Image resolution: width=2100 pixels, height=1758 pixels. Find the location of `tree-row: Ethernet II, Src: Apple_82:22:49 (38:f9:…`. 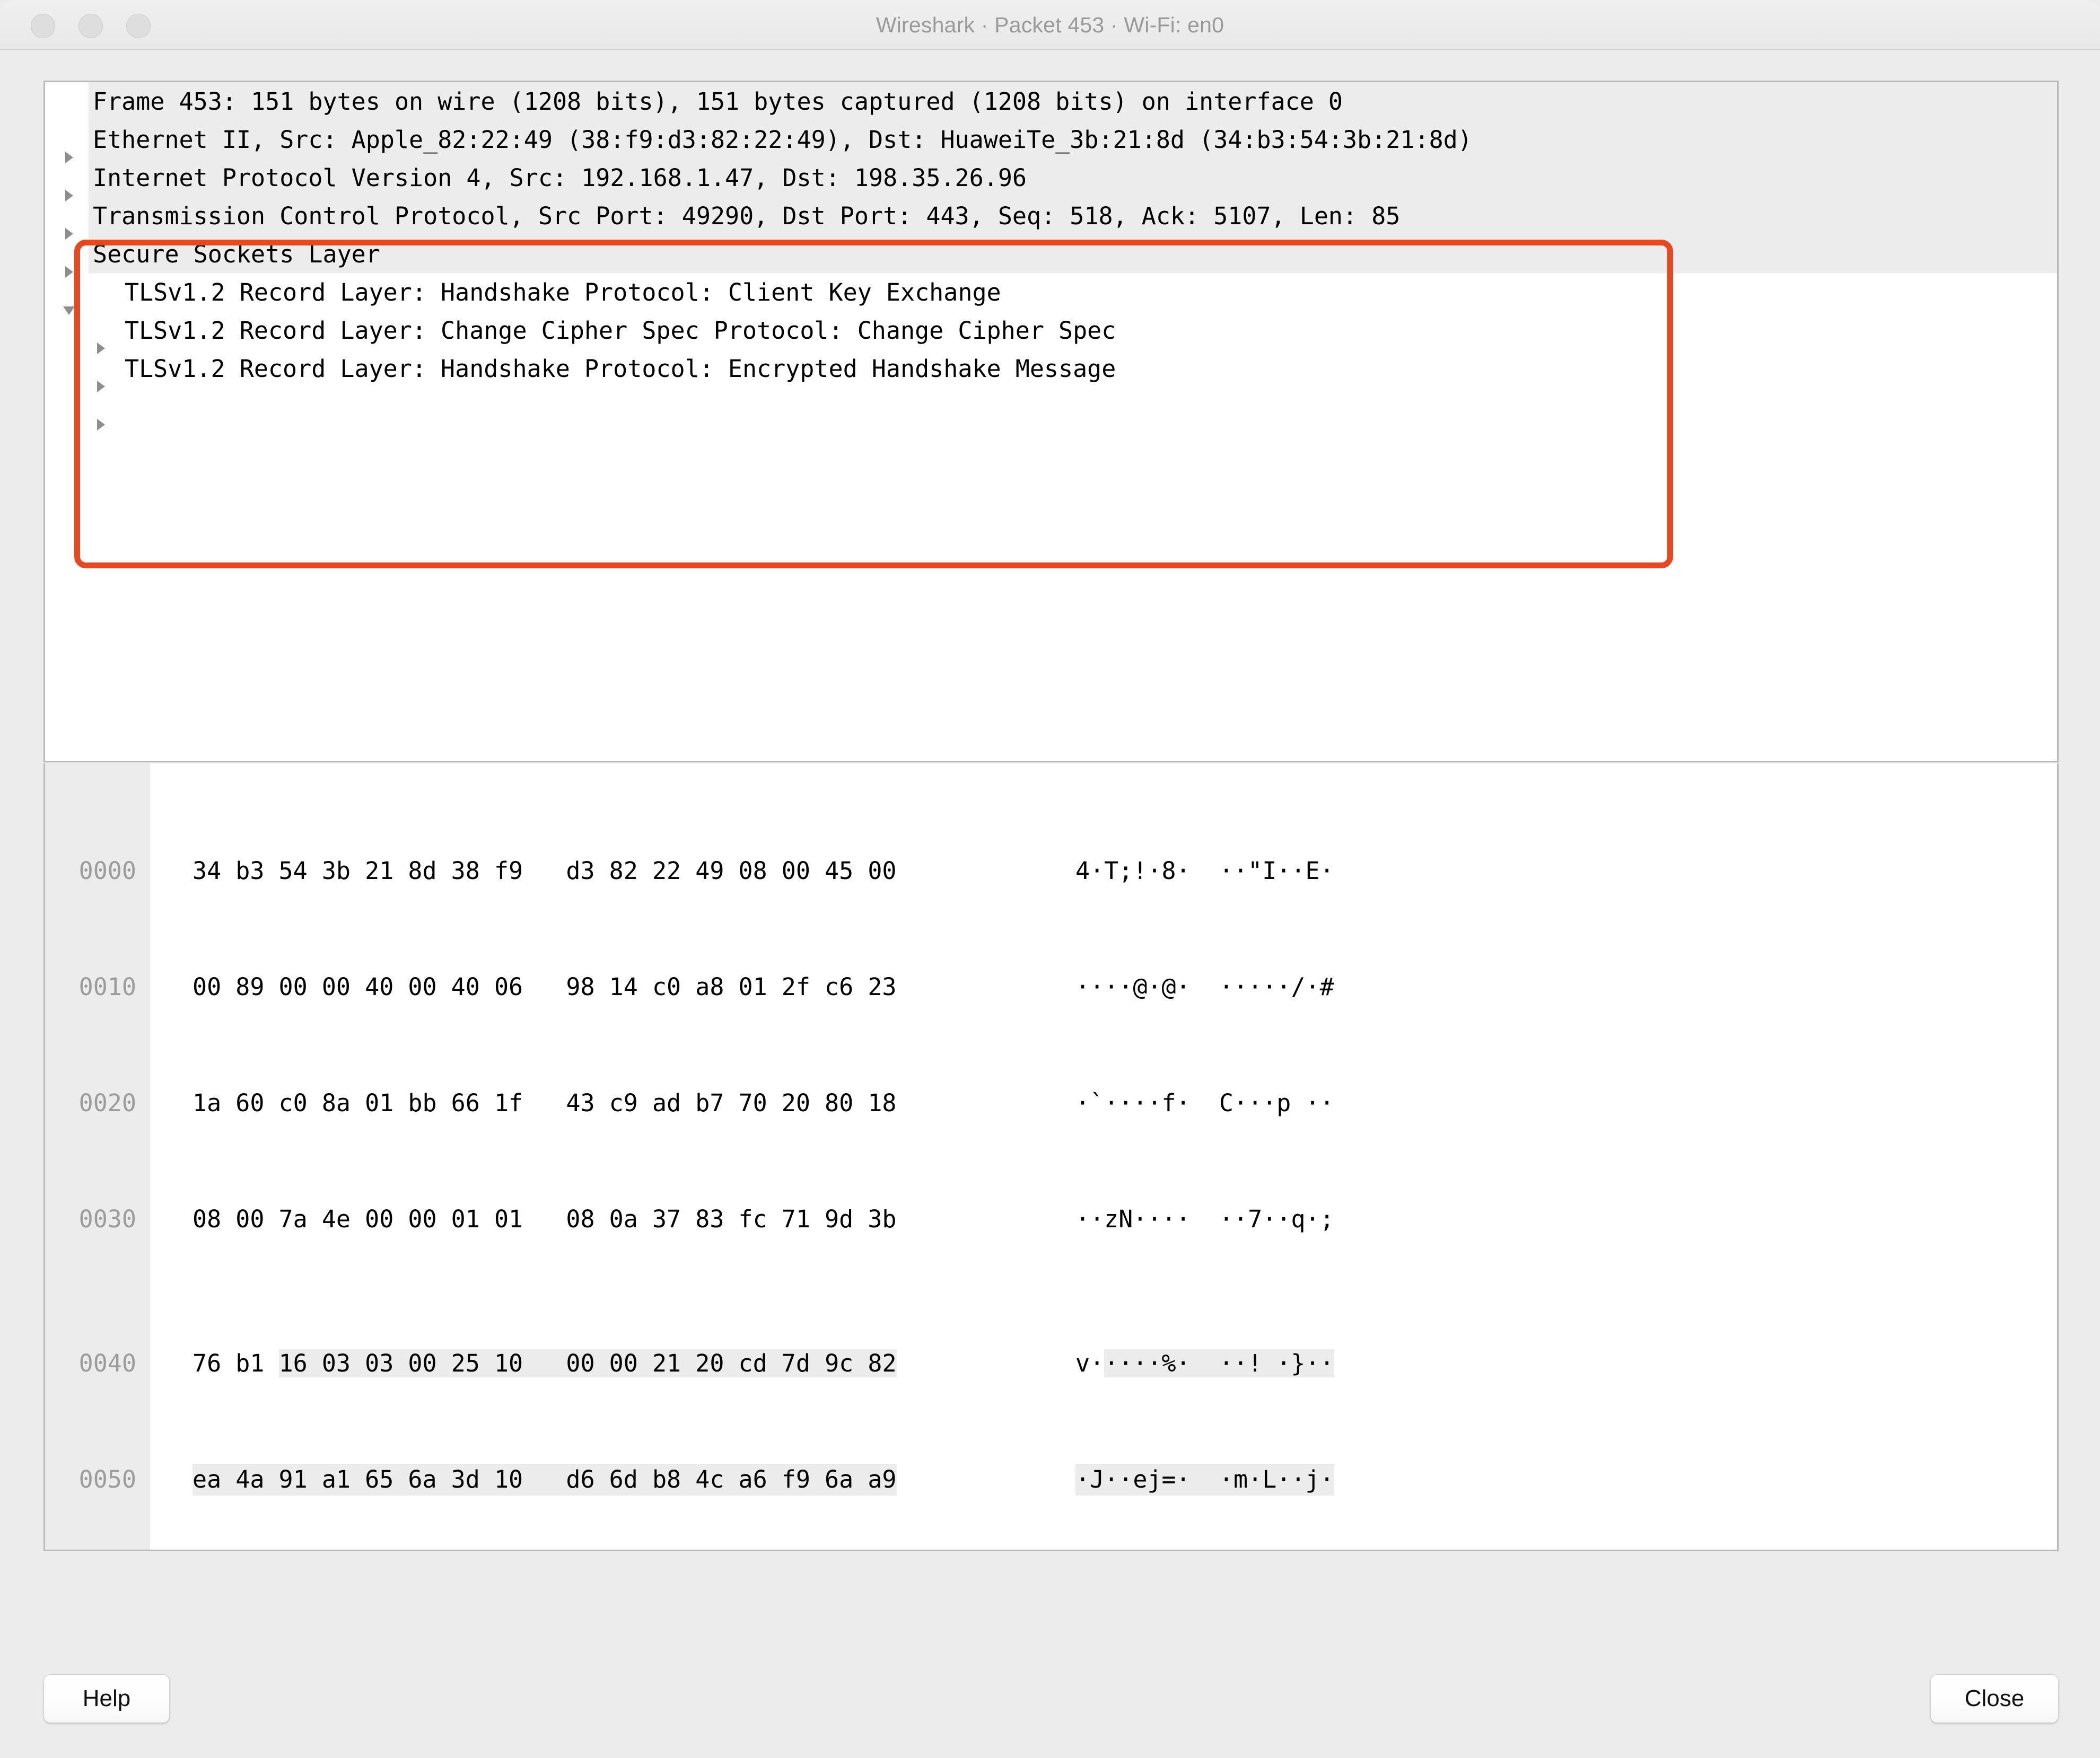

tree-row: Ethernet II, Src: Apple_82:22:49 (38:f9:… is located at coordinates (1051, 160).